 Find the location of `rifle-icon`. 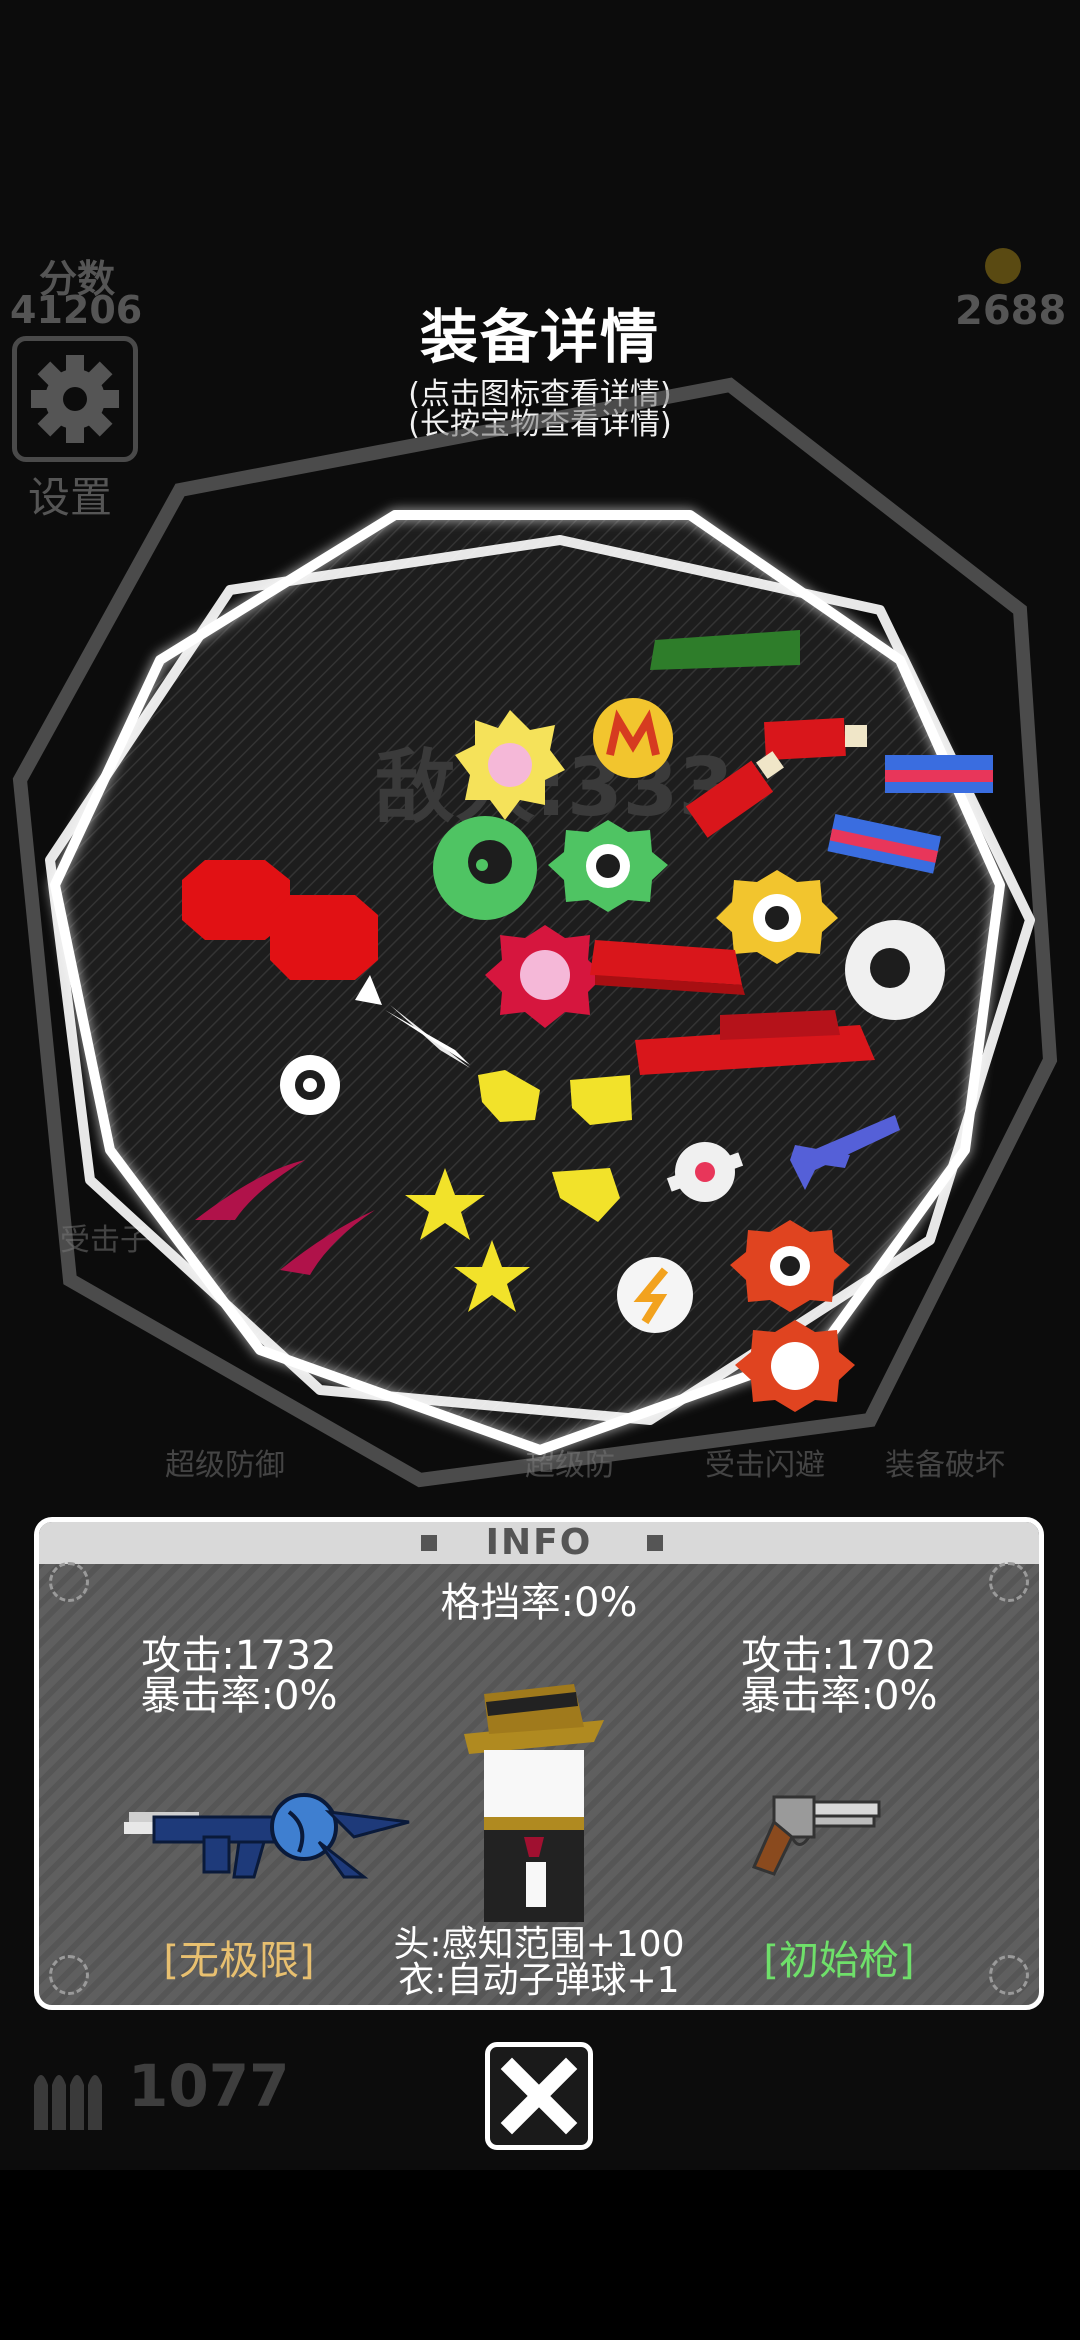

rifle-icon is located at coordinates (267, 1836).